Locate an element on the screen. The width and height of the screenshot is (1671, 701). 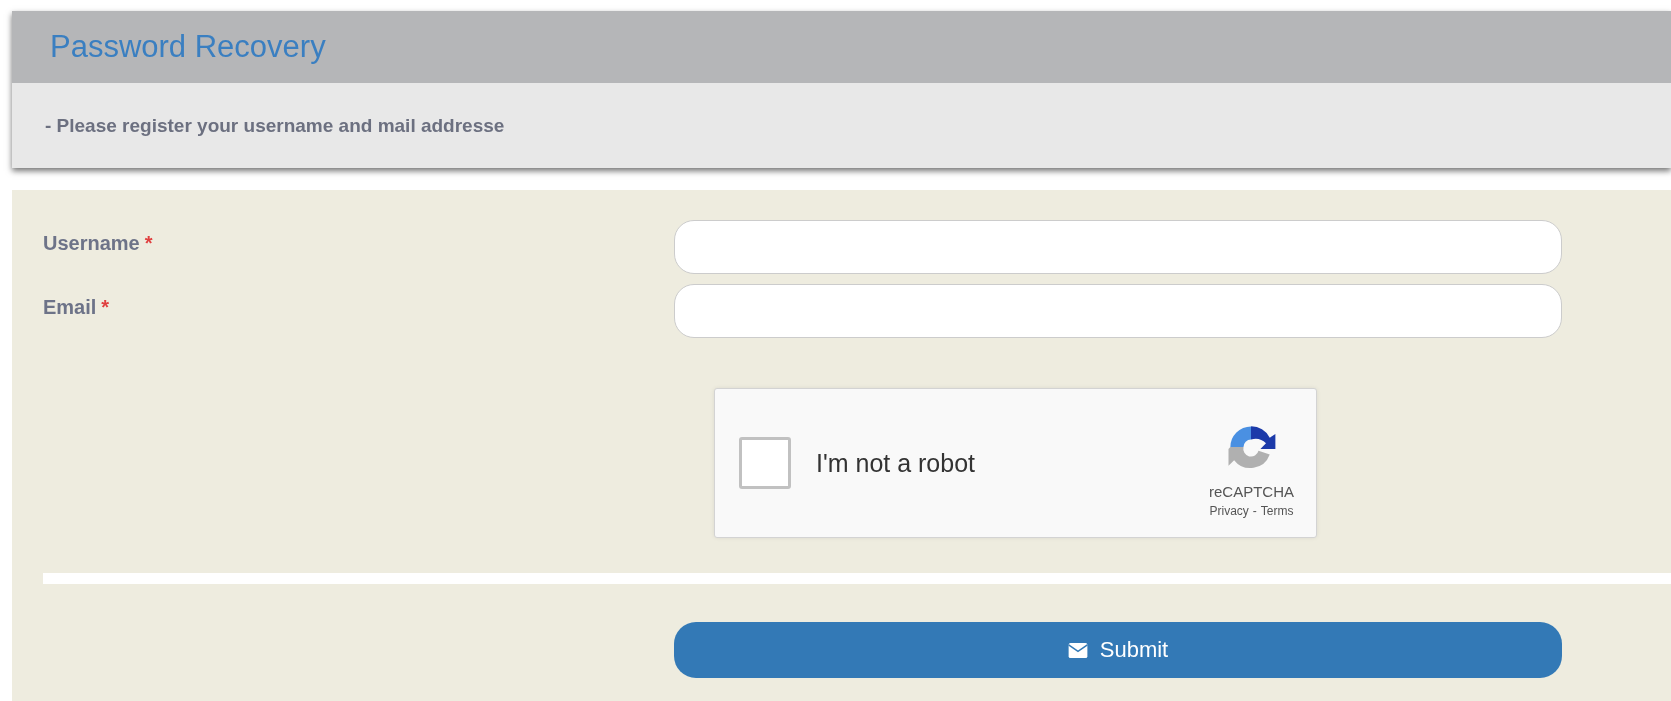
captcha-label: I'm not a robot is located at coordinates (896, 463).